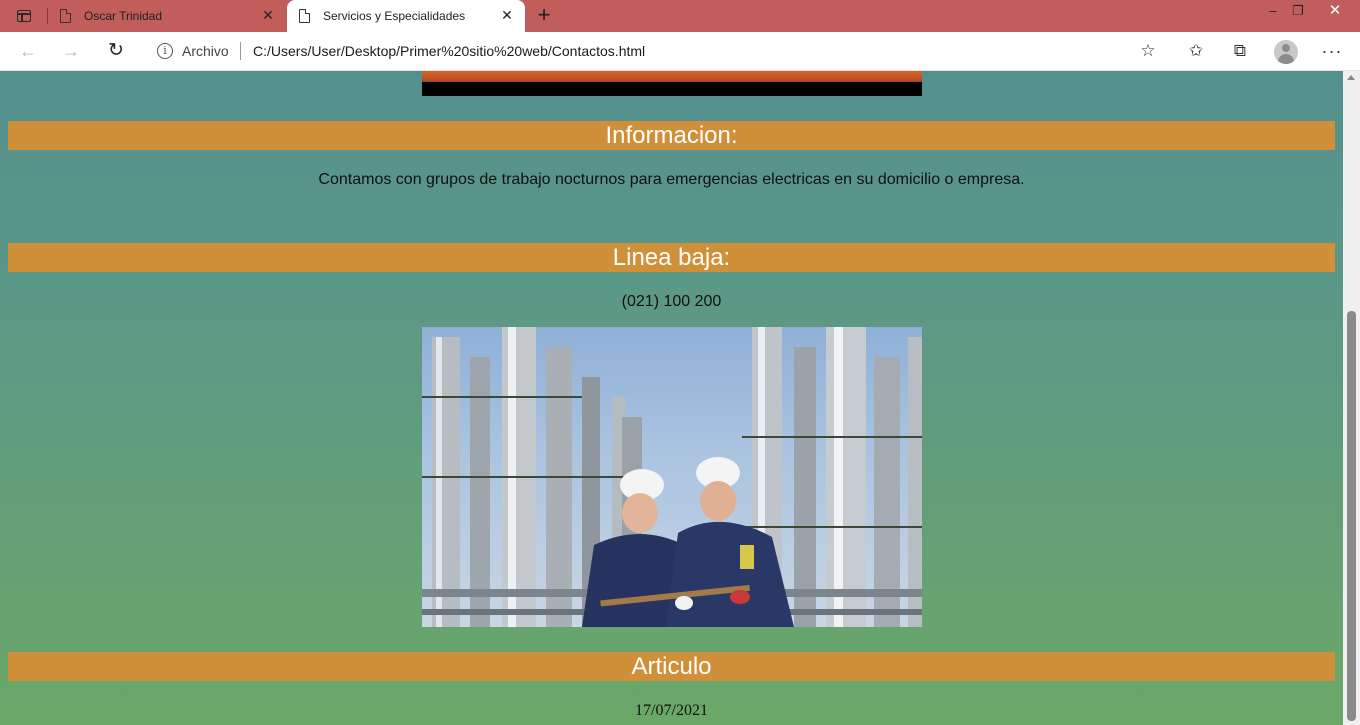 The image size is (1360, 725). I want to click on security-label: Archivo, so click(205, 51).